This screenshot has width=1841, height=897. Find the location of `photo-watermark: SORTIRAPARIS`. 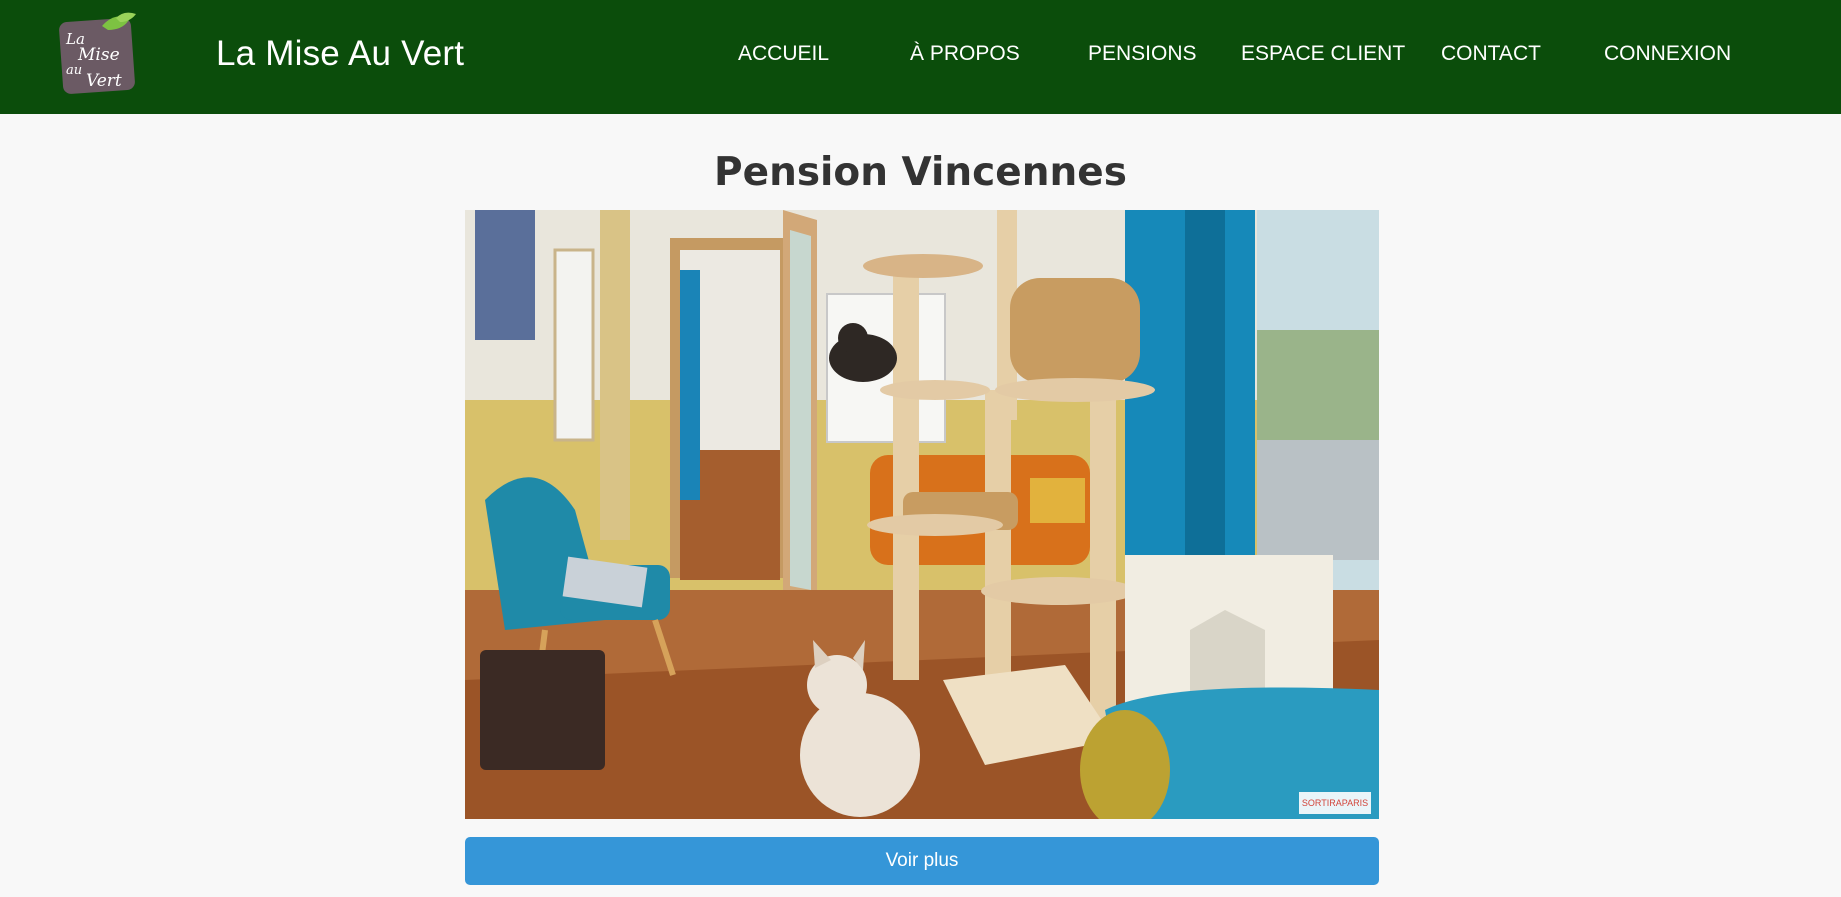

photo-watermark: SORTIRAPARIS is located at coordinates (1335, 803).